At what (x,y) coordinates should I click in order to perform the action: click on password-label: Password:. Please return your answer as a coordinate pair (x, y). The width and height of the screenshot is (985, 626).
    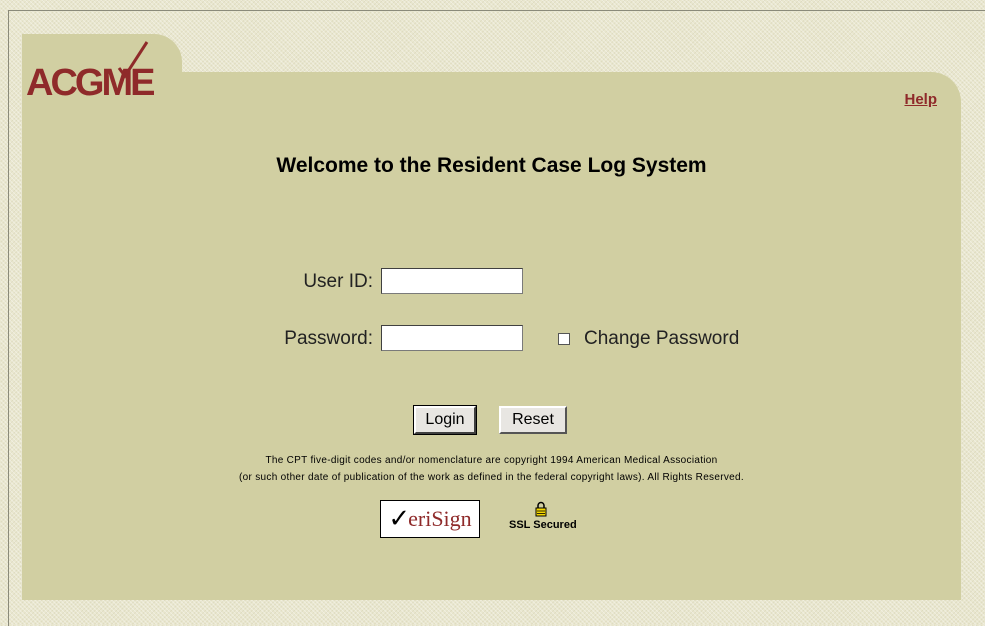
    Looking at the image, I should click on (328, 338).